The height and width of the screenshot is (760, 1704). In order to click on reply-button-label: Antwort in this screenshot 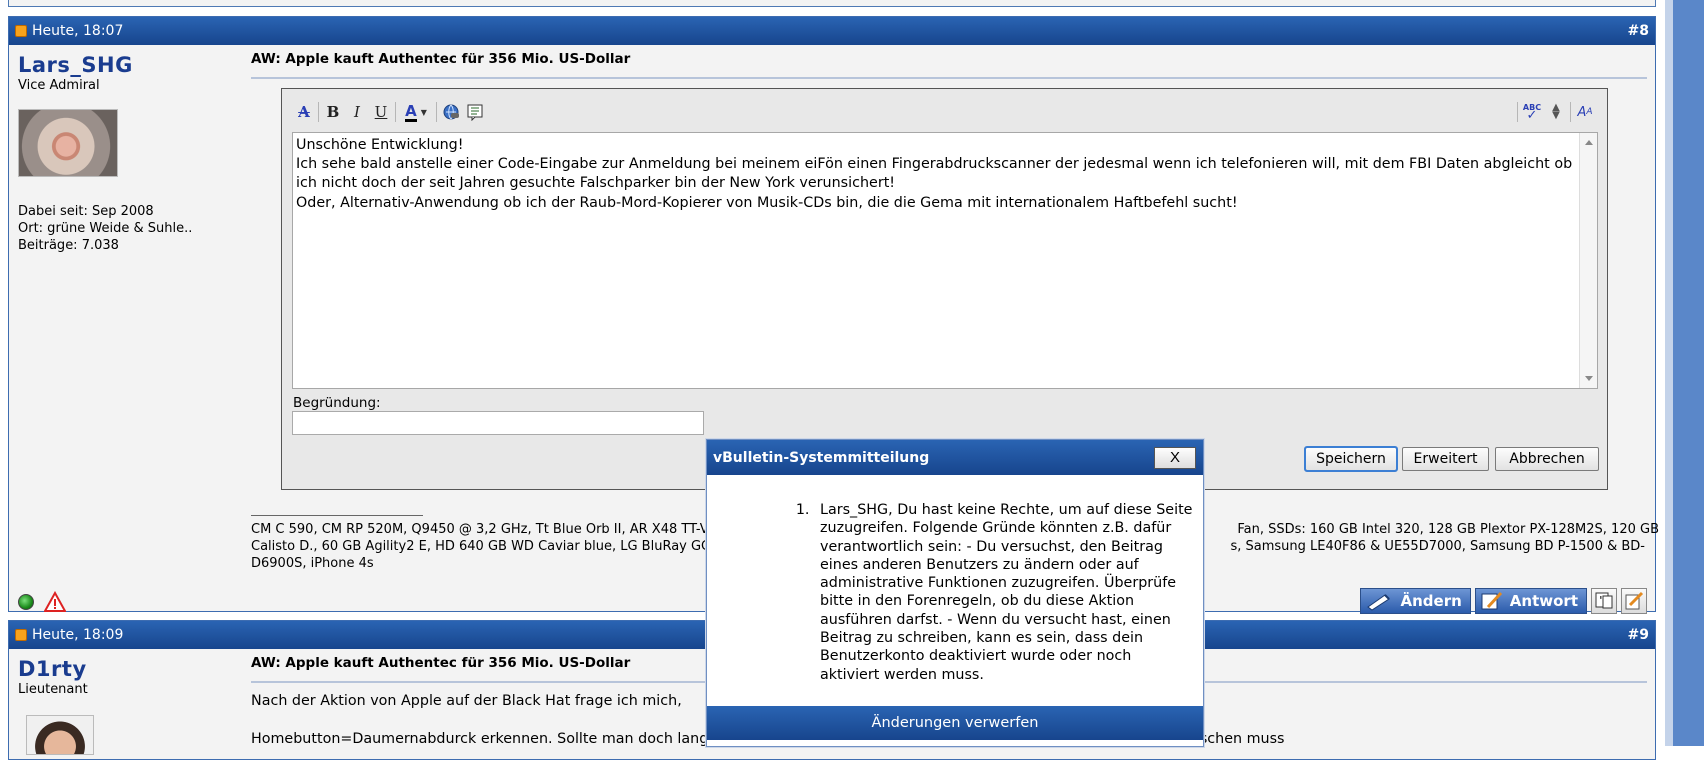, I will do `click(1543, 601)`.